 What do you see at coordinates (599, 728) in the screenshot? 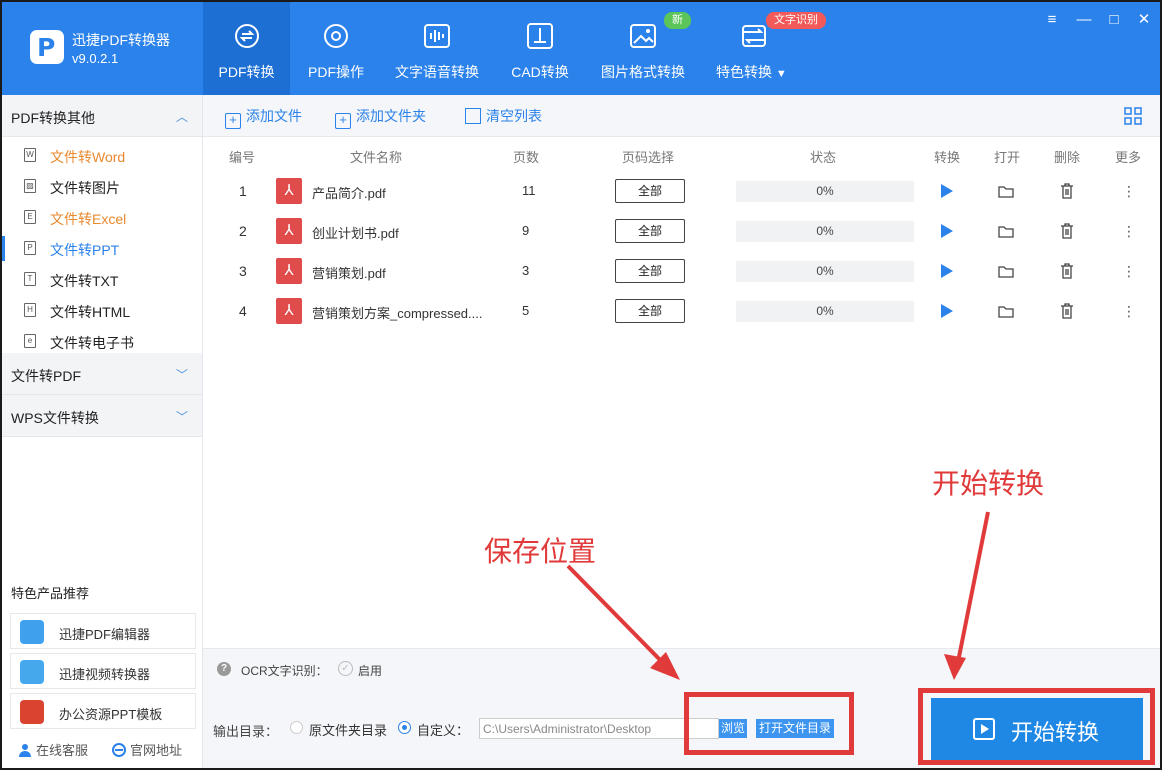
I see `output-path-input` at bounding box center [599, 728].